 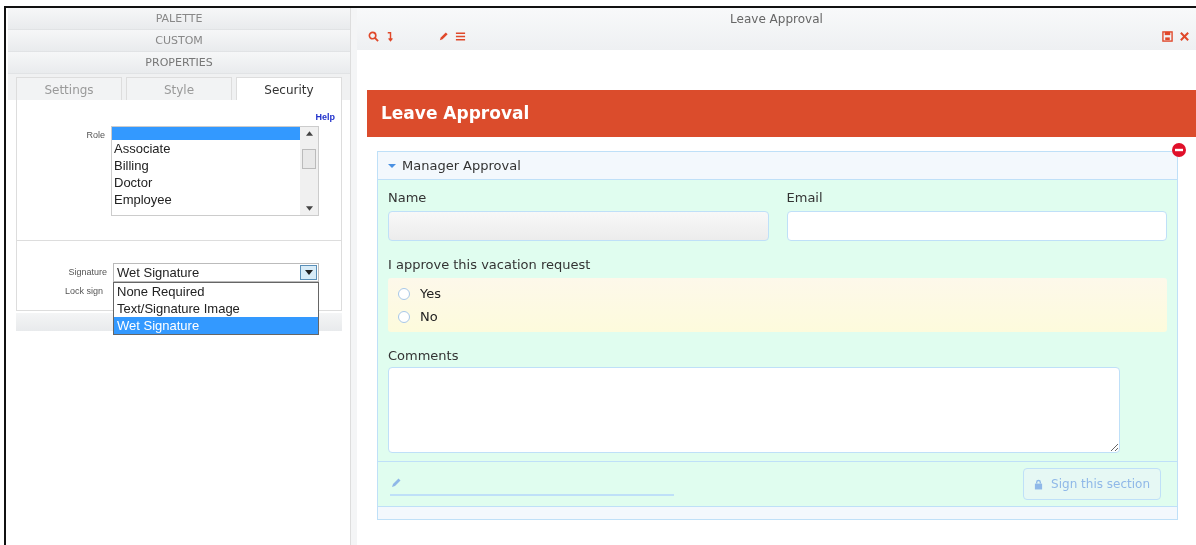 I want to click on window-title: Leave Approval, so click(x=776, y=19).